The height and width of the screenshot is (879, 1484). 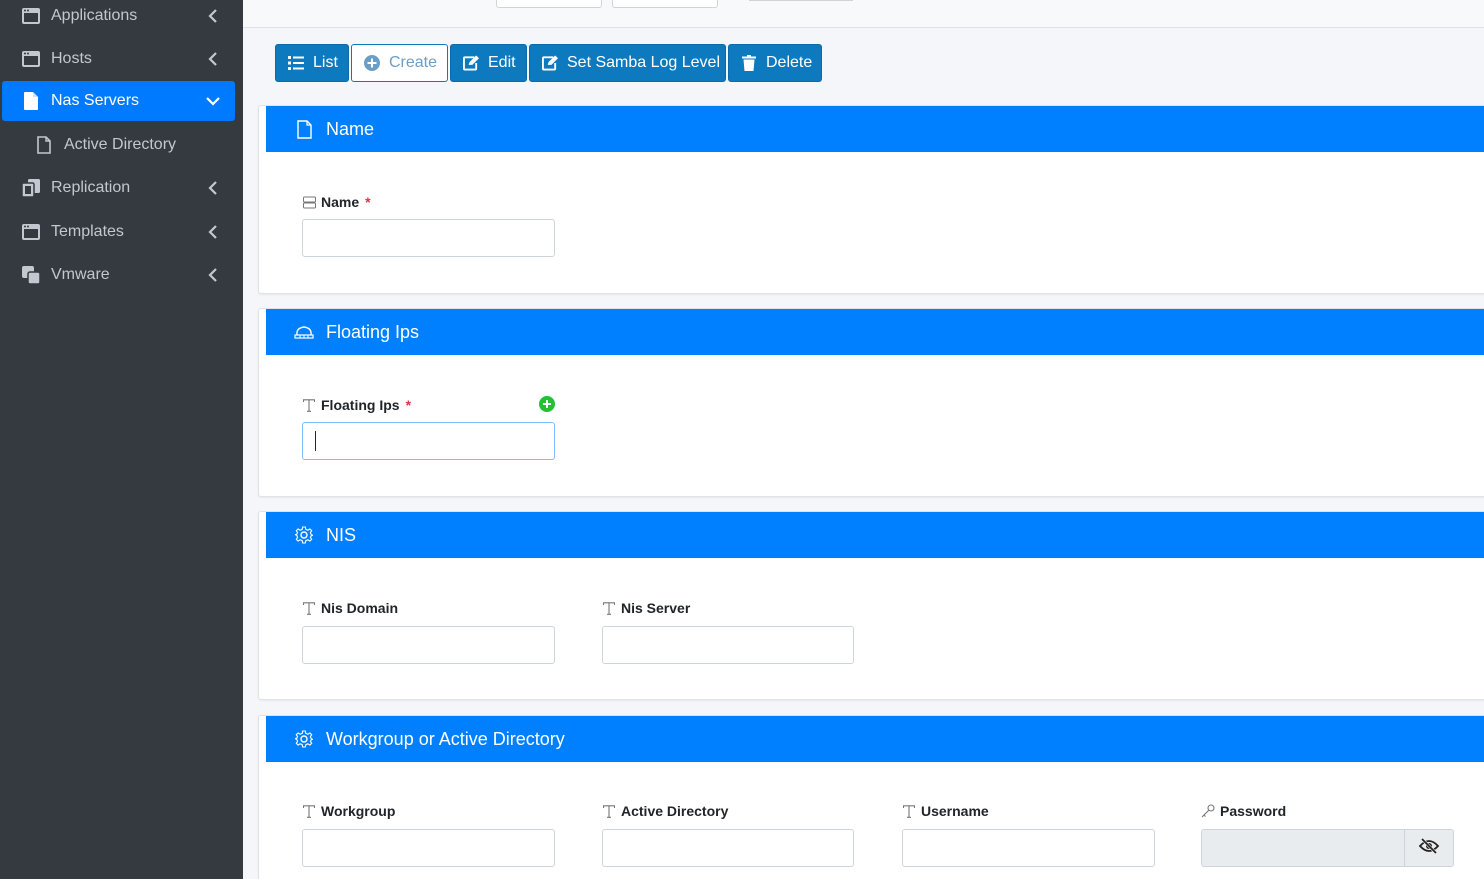 I want to click on field-label: Workgroup, so click(x=358, y=811).